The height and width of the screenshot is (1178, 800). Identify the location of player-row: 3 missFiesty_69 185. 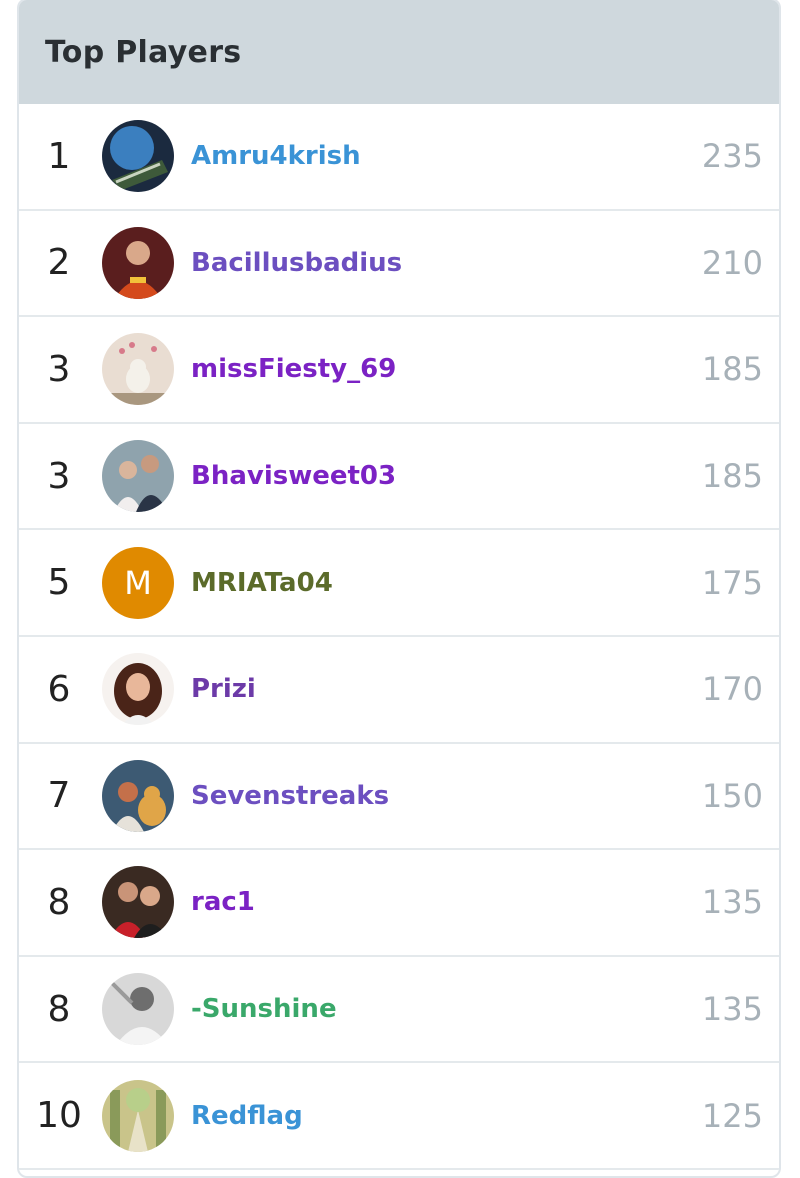
(399, 370).